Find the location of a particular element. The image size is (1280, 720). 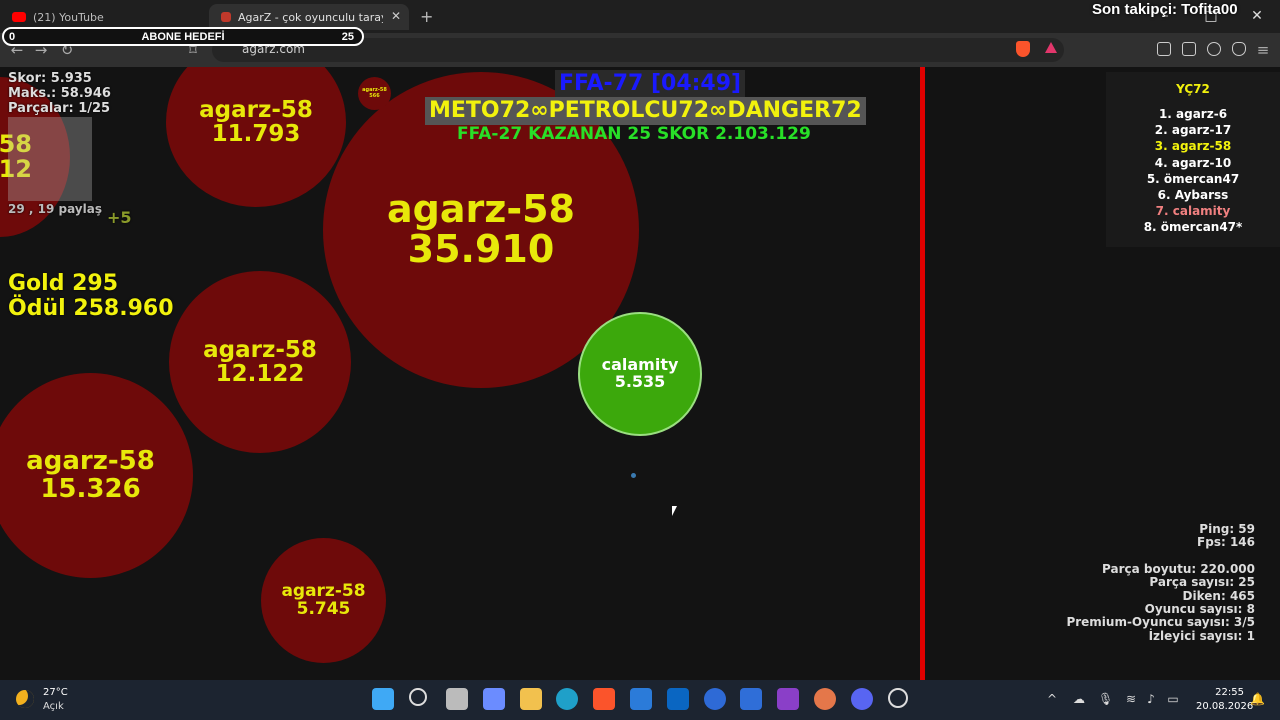

gold-reward: Gold 295 Ödül 258.960 is located at coordinates (91, 296).